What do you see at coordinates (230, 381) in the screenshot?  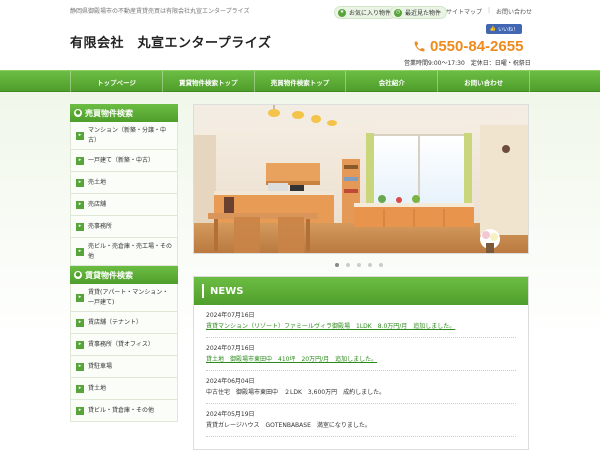 I see `news-date: 2024年06月04日` at bounding box center [230, 381].